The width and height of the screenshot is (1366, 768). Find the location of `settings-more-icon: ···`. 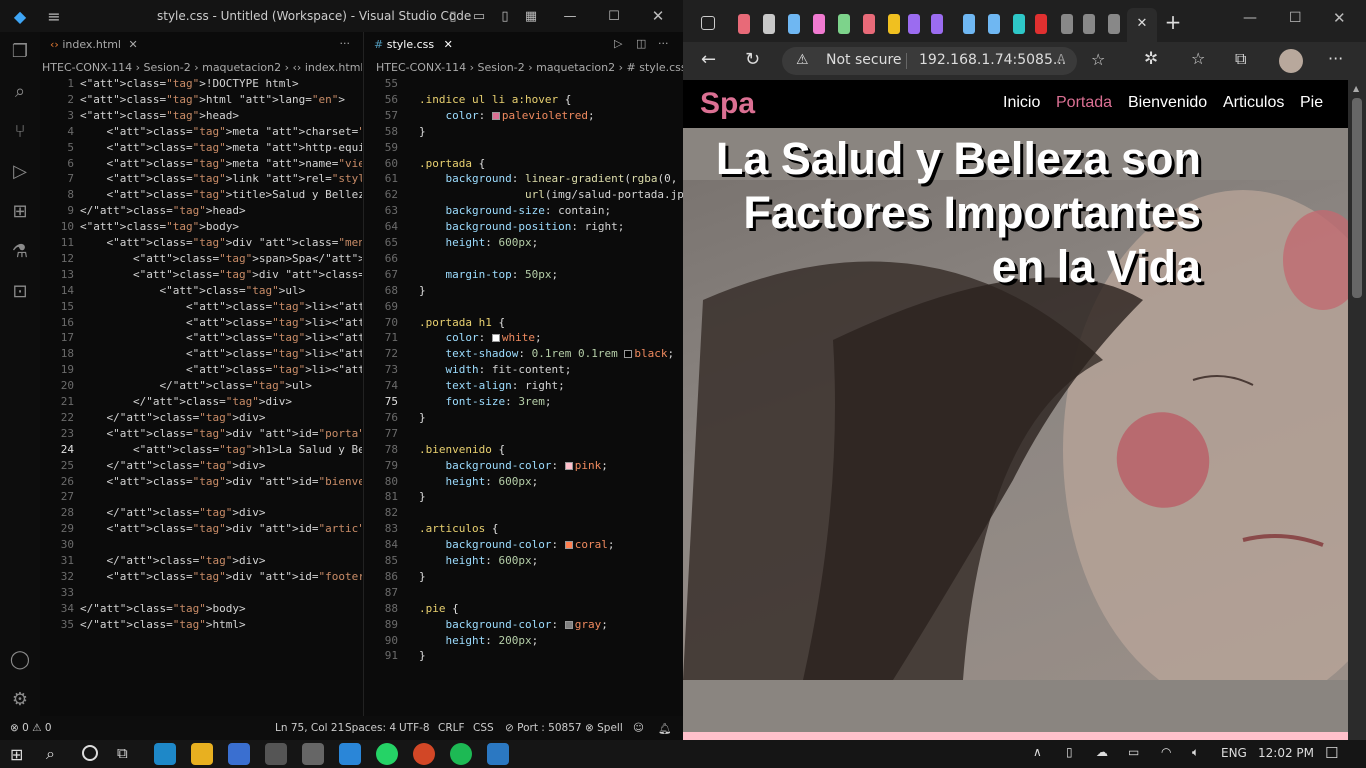

settings-more-icon: ··· is located at coordinates (1335, 58).